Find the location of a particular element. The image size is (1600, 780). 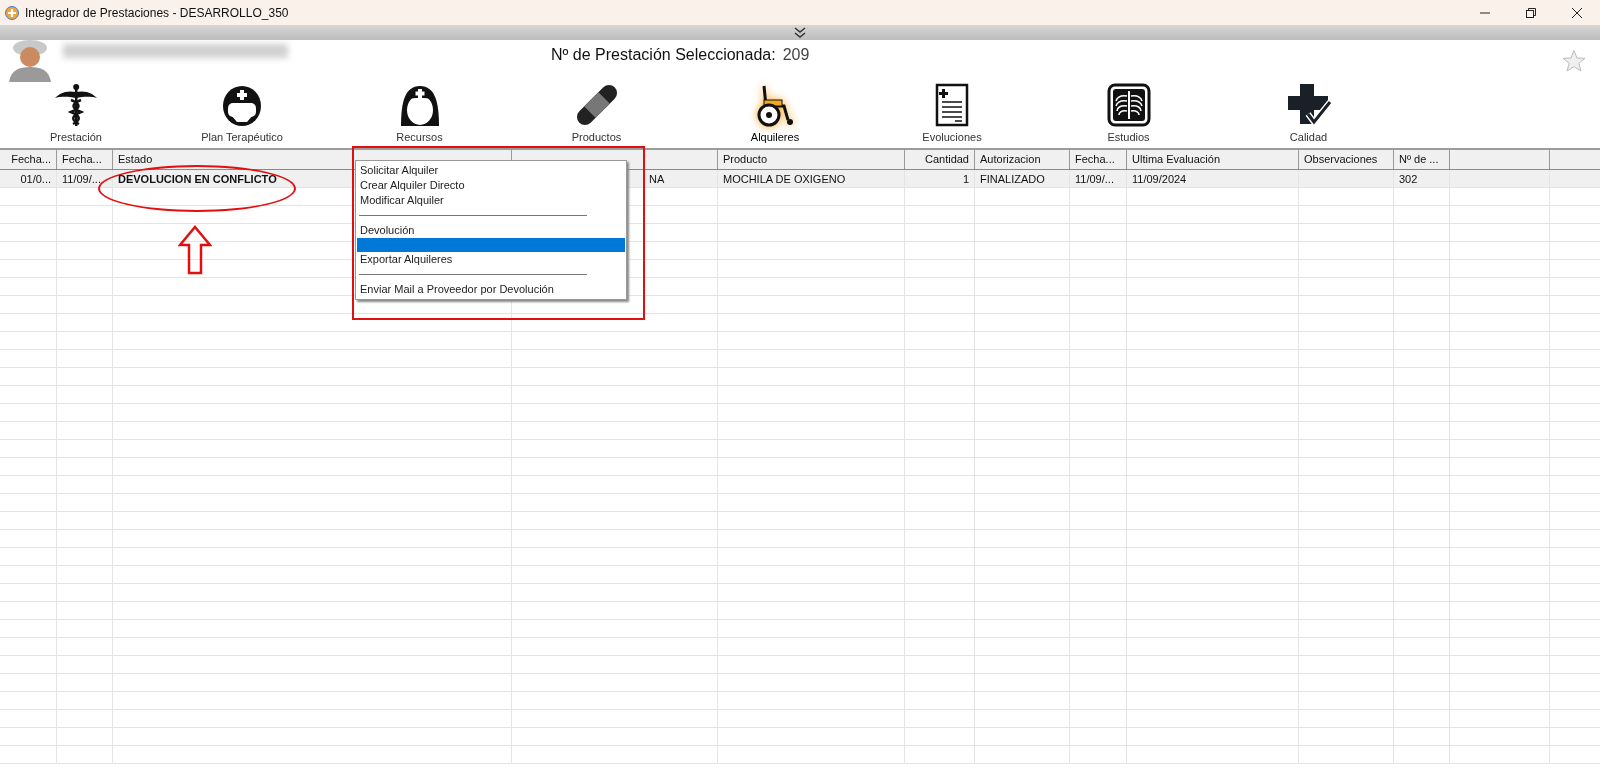

window-title: Integrador de Prestaciones - DESARROLLO_350 is located at coordinates (157, 13).